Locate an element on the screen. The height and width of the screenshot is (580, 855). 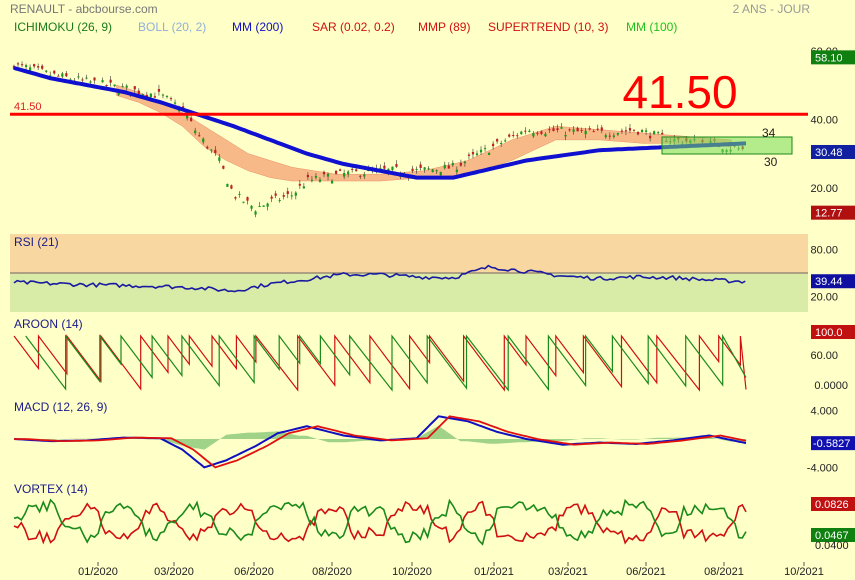
box-label-bottom: 30 is located at coordinates (771, 162).